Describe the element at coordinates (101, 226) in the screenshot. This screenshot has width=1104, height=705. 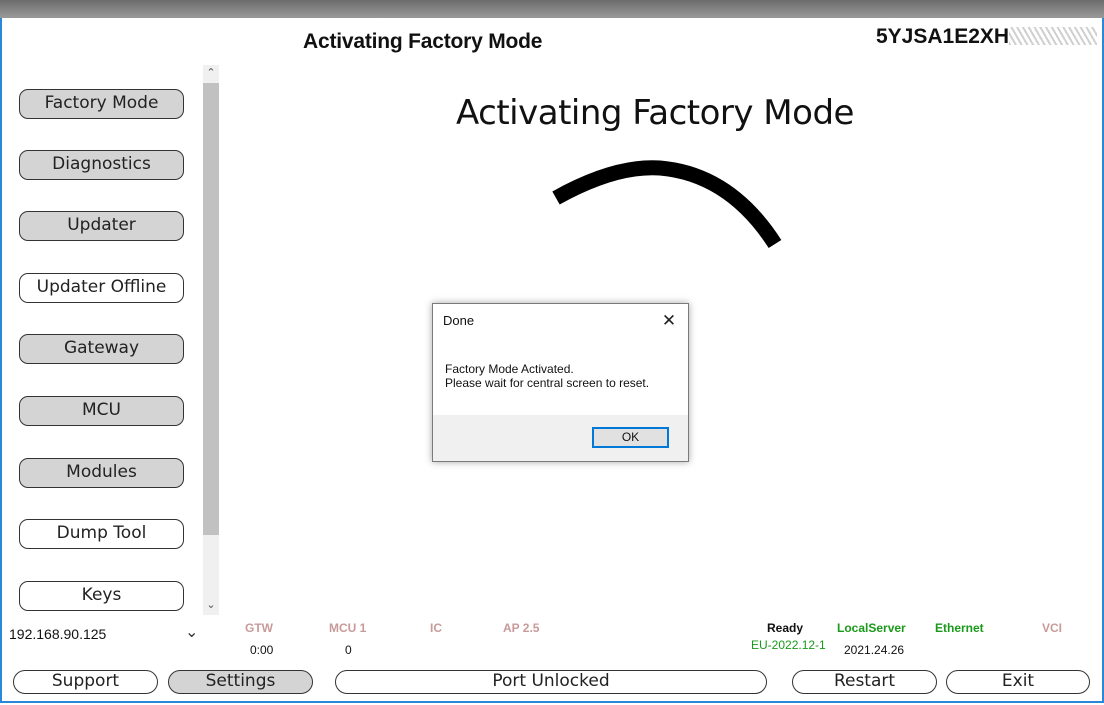
I see `sidebar-item-updater: Updater` at that location.